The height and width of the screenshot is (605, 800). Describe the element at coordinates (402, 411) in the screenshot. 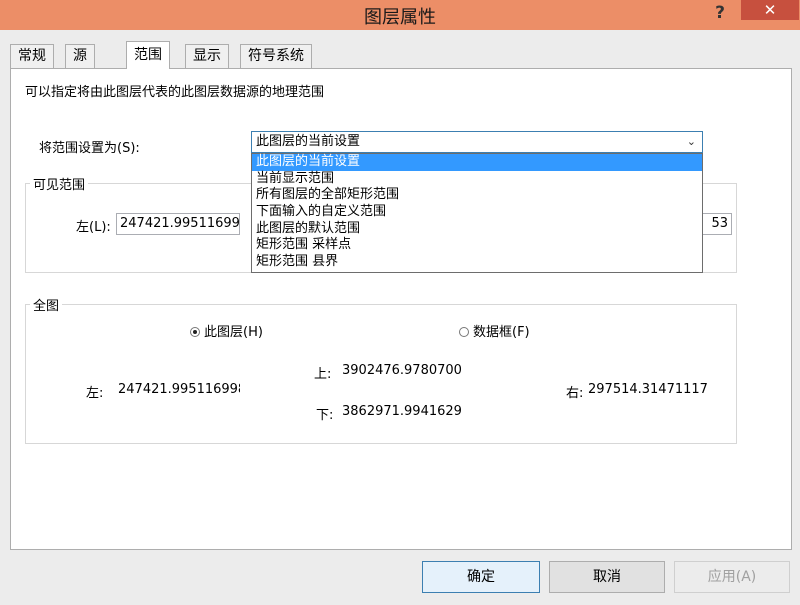

I see `bottom-value: 3862971.9941629` at that location.